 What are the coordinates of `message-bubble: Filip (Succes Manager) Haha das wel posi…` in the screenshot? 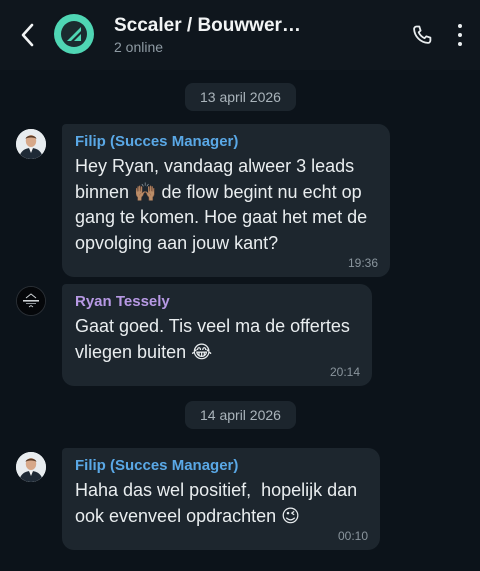 It's located at (221, 499).